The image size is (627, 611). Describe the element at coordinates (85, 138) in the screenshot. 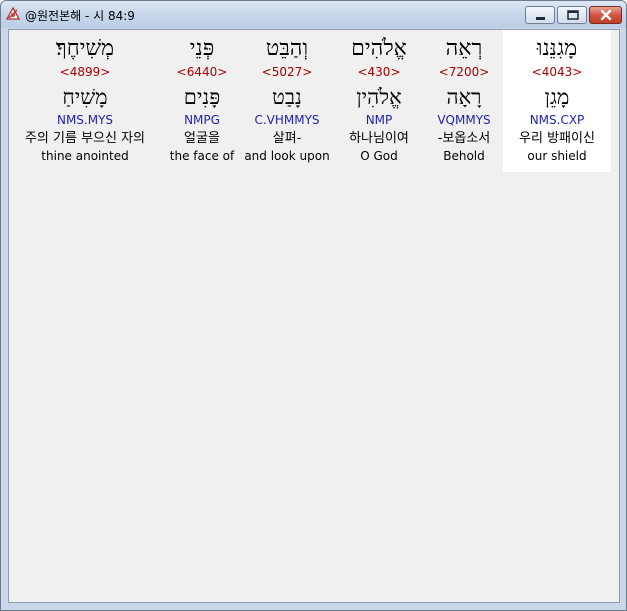

I see `korean-gloss: 주의 기름 부으신 자의` at that location.